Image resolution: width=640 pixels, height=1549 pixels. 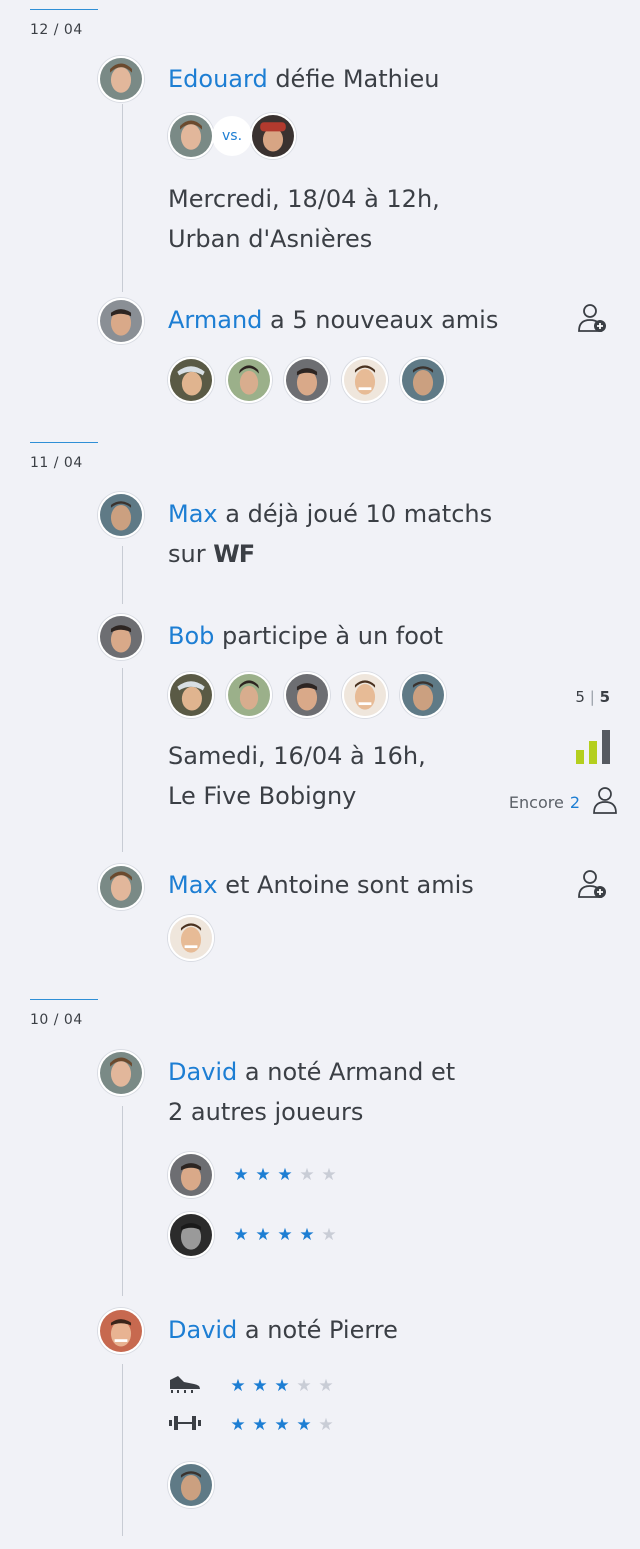 What do you see at coordinates (329, 636) in the screenshot?
I see `title-text: participe à un foot` at bounding box center [329, 636].